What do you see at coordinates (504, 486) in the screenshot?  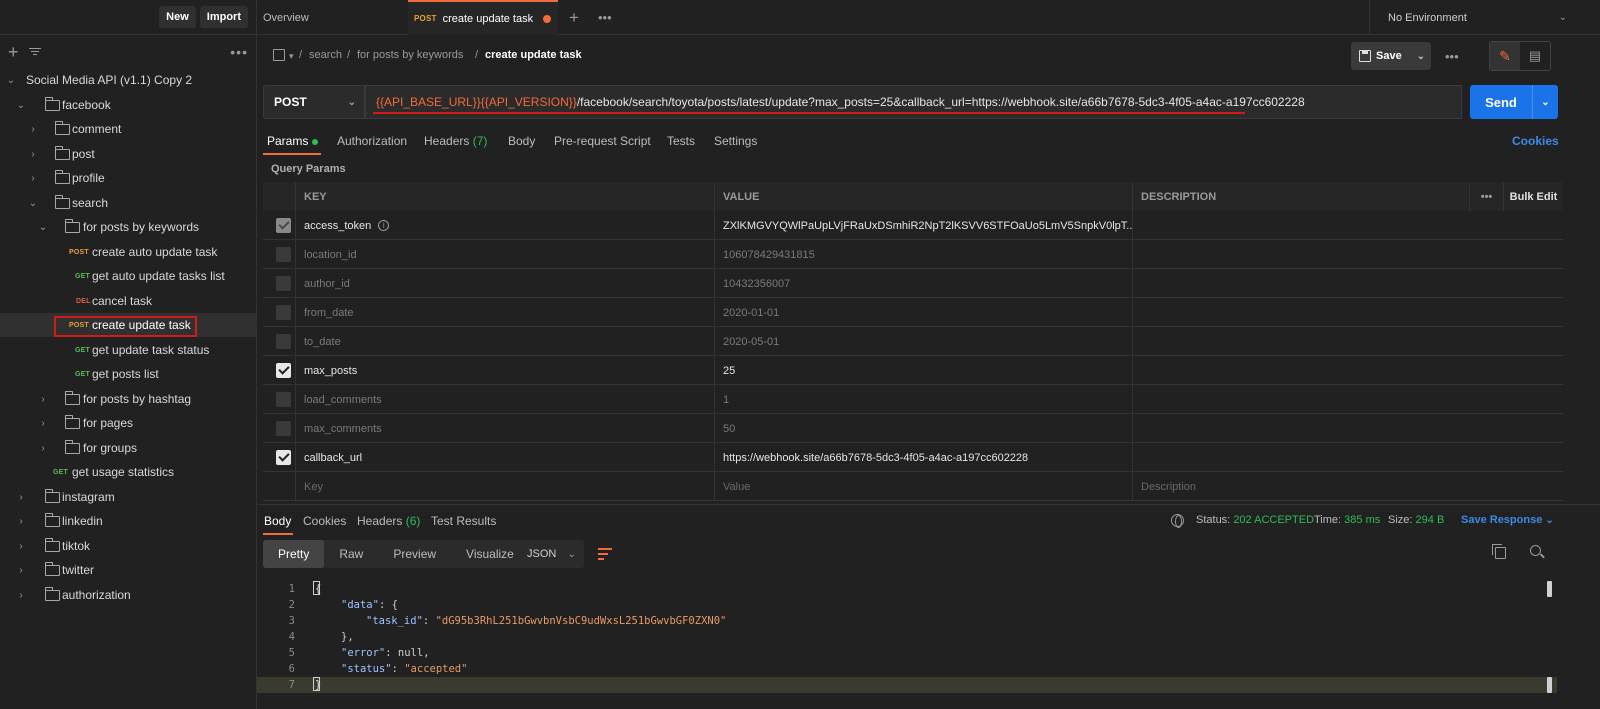 I see `new-key-input: Key` at bounding box center [504, 486].